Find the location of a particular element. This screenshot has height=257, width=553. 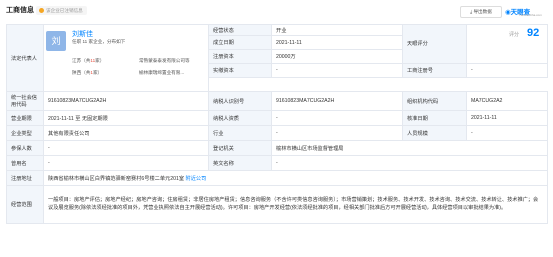

status-badge: 该企业已注销信息 is located at coordinates (61, 10).